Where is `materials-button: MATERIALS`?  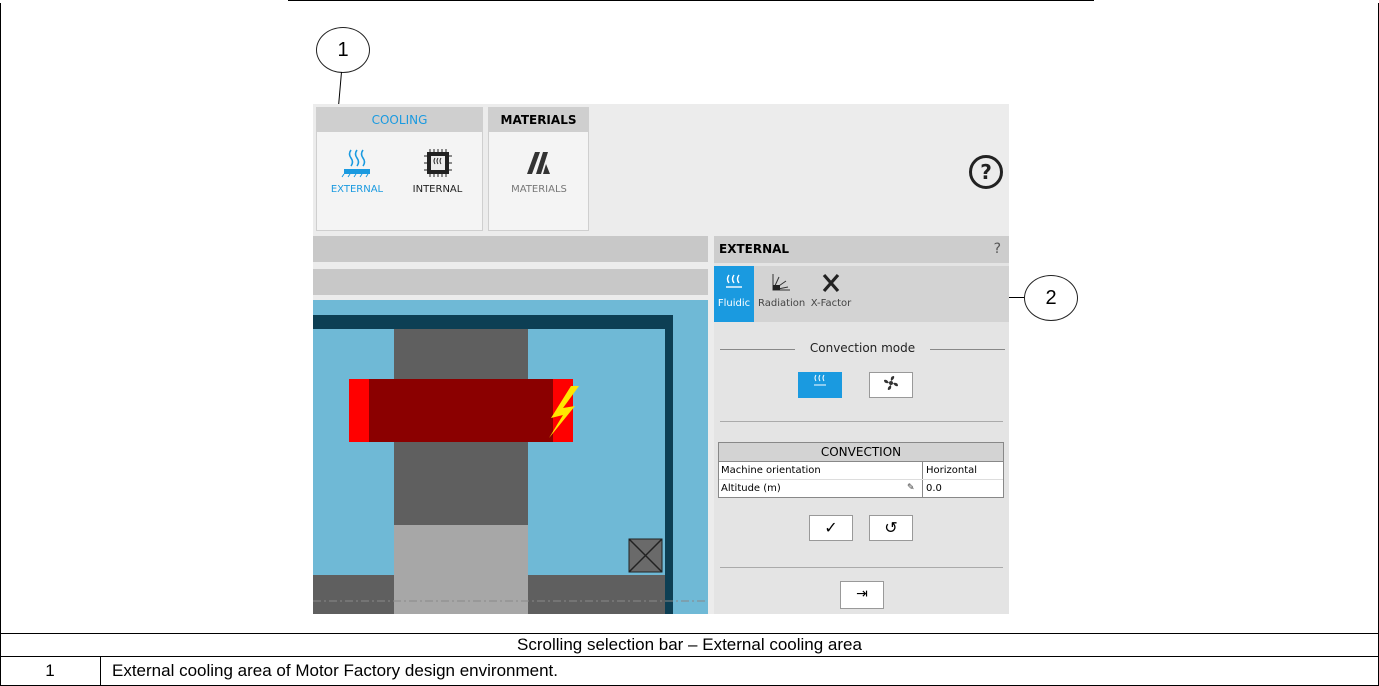
materials-button: MATERIALS is located at coordinates (539, 171).